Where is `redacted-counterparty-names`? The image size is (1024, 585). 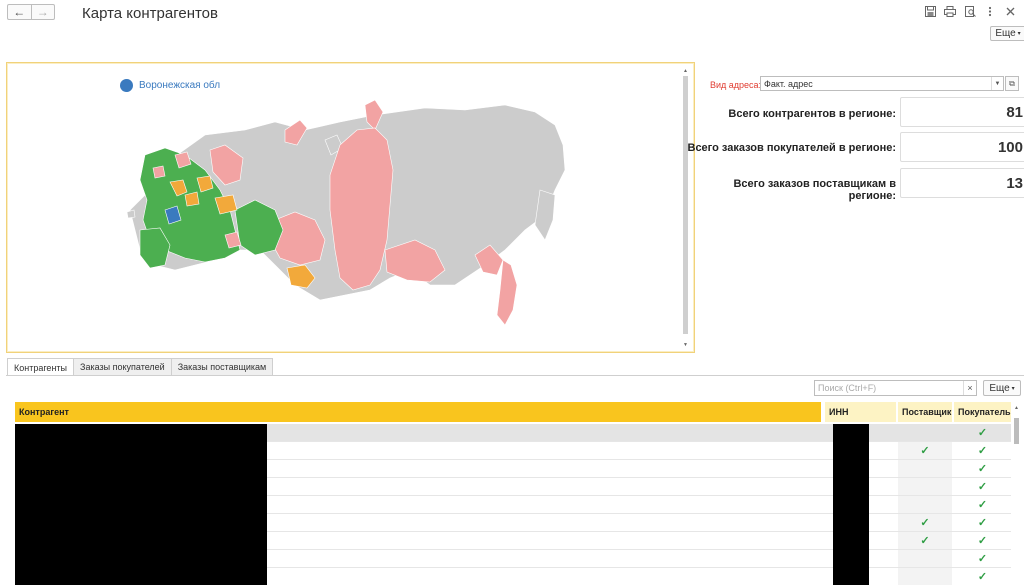 redacted-counterparty-names is located at coordinates (141, 504).